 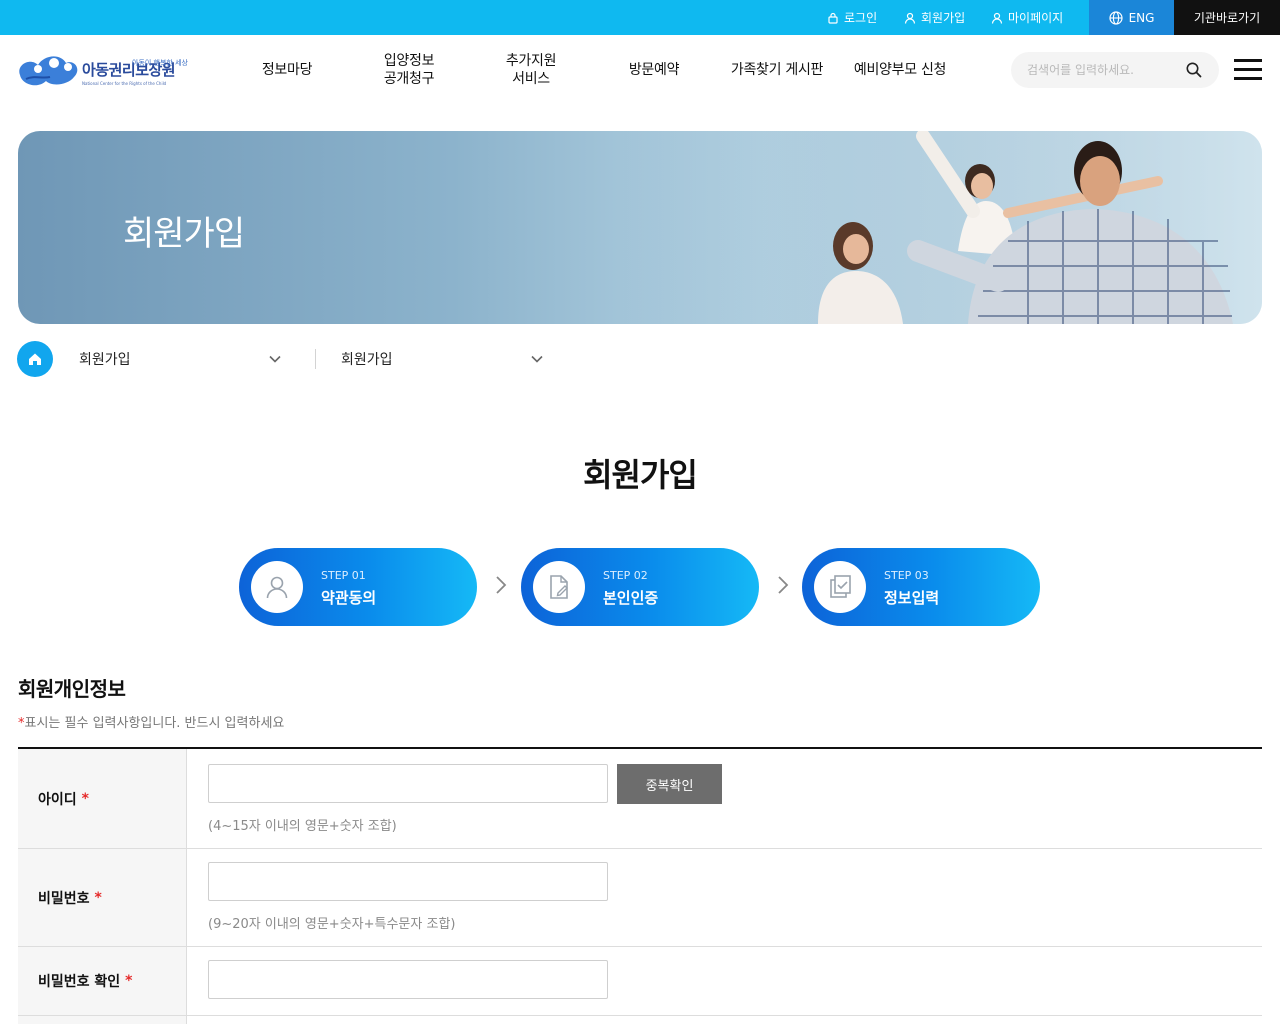 What do you see at coordinates (105, 360) in the screenshot?
I see `breadcrumb-level1-label: 회원가입` at bounding box center [105, 360].